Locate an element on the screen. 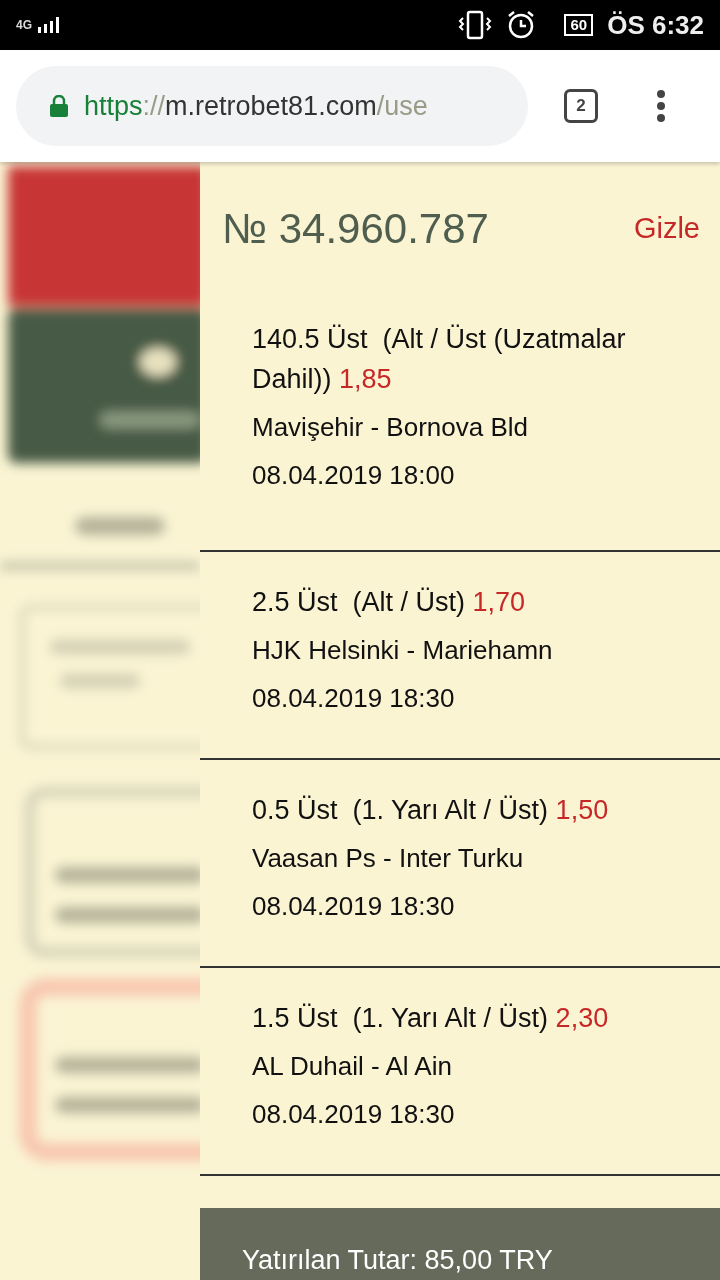 The width and height of the screenshot is (720, 1280). bet-title: 140.5 Üst (Alt / Üst (Uzatmalar Dahil)) 1,85 is located at coordinates (439, 359).